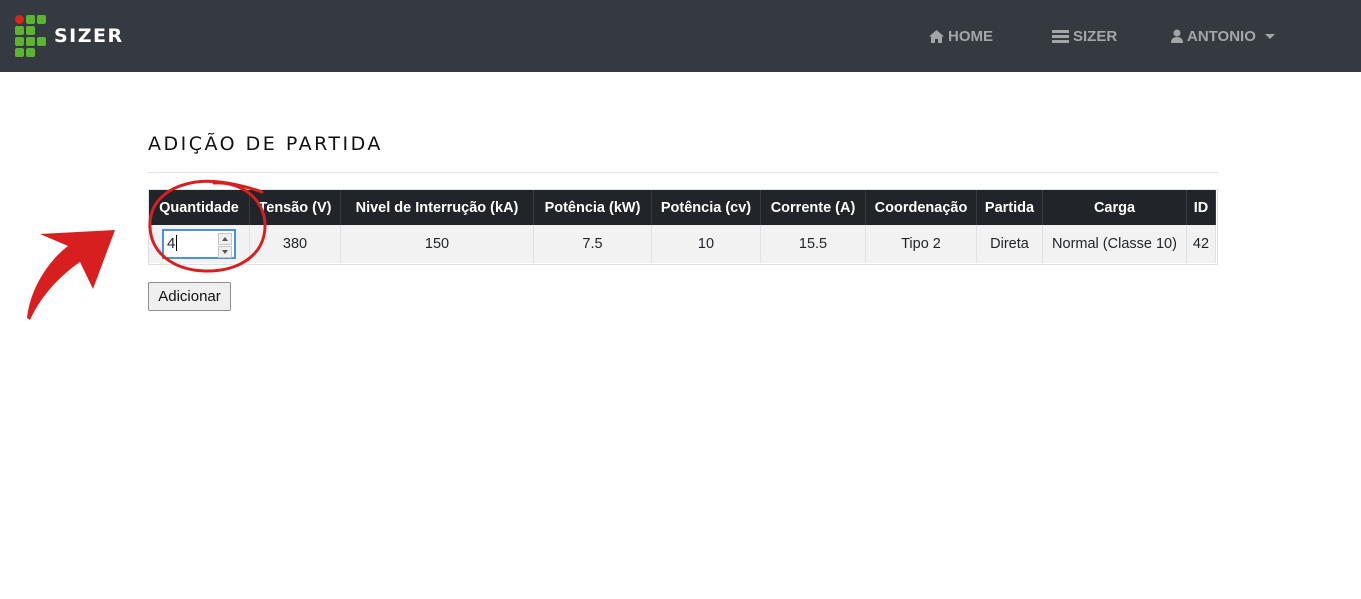  Describe the element at coordinates (1114, 244) in the screenshot. I see `cell-carga: Normal (Classe 10)` at that location.